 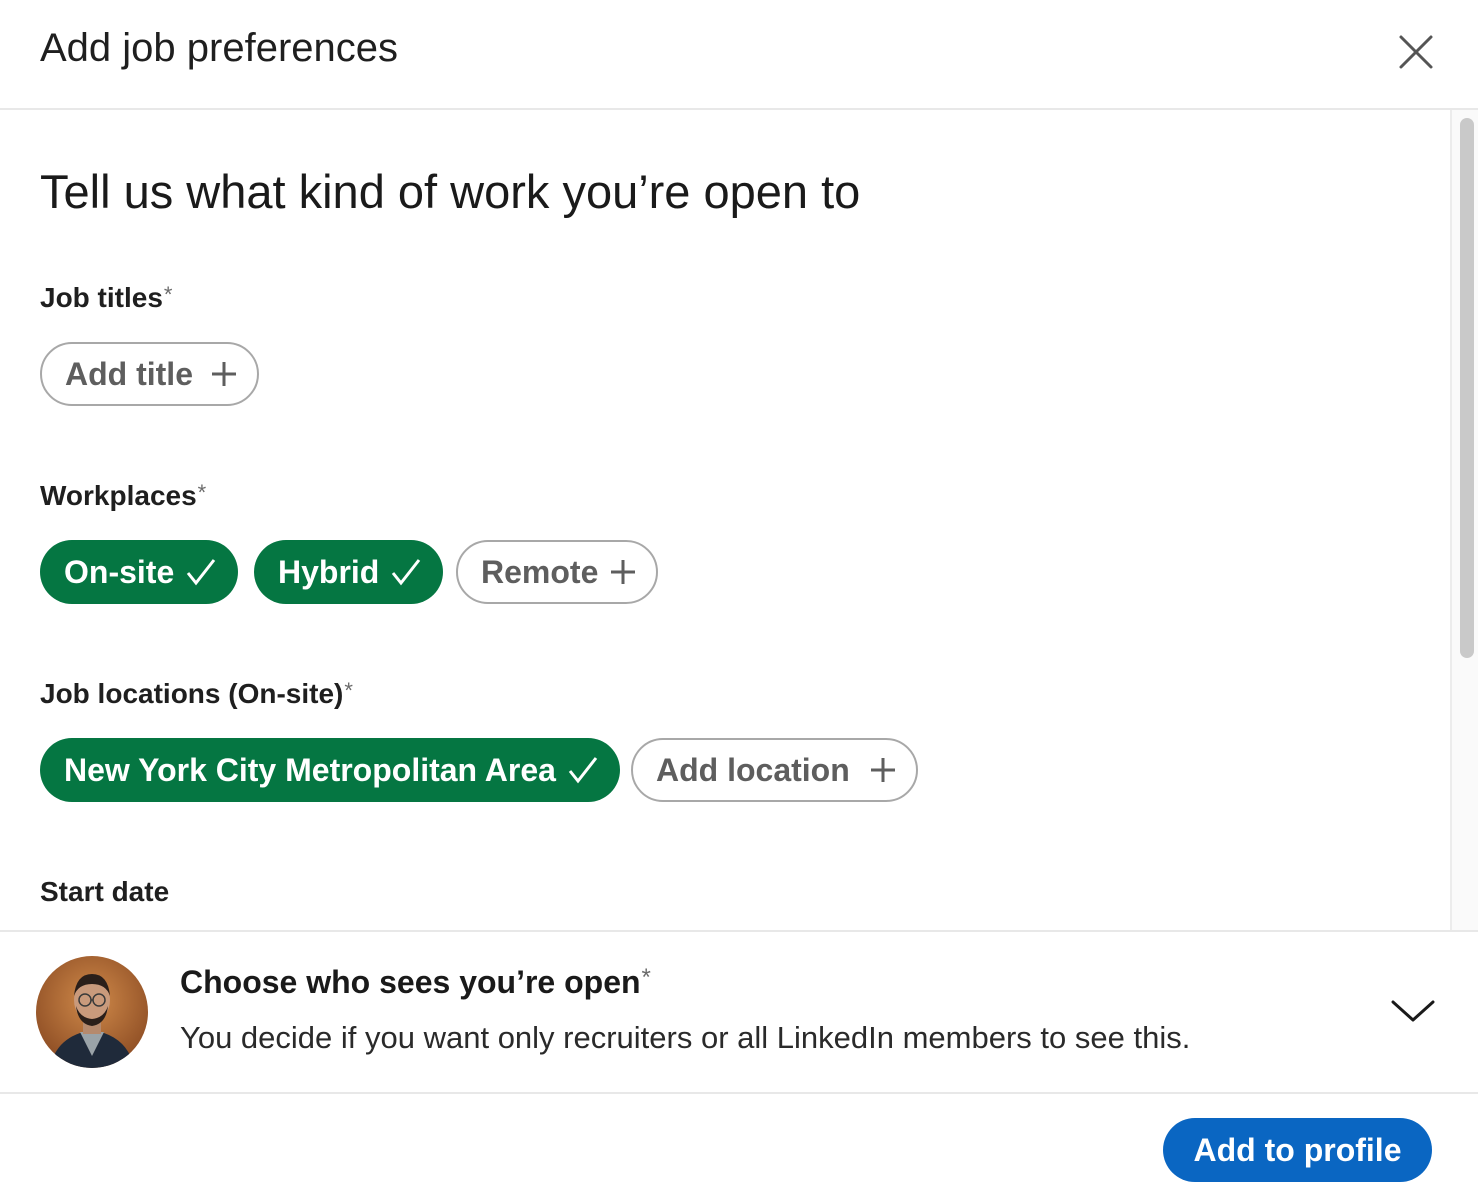 I want to click on modal-title: Add job preferences, so click(x=219, y=48).